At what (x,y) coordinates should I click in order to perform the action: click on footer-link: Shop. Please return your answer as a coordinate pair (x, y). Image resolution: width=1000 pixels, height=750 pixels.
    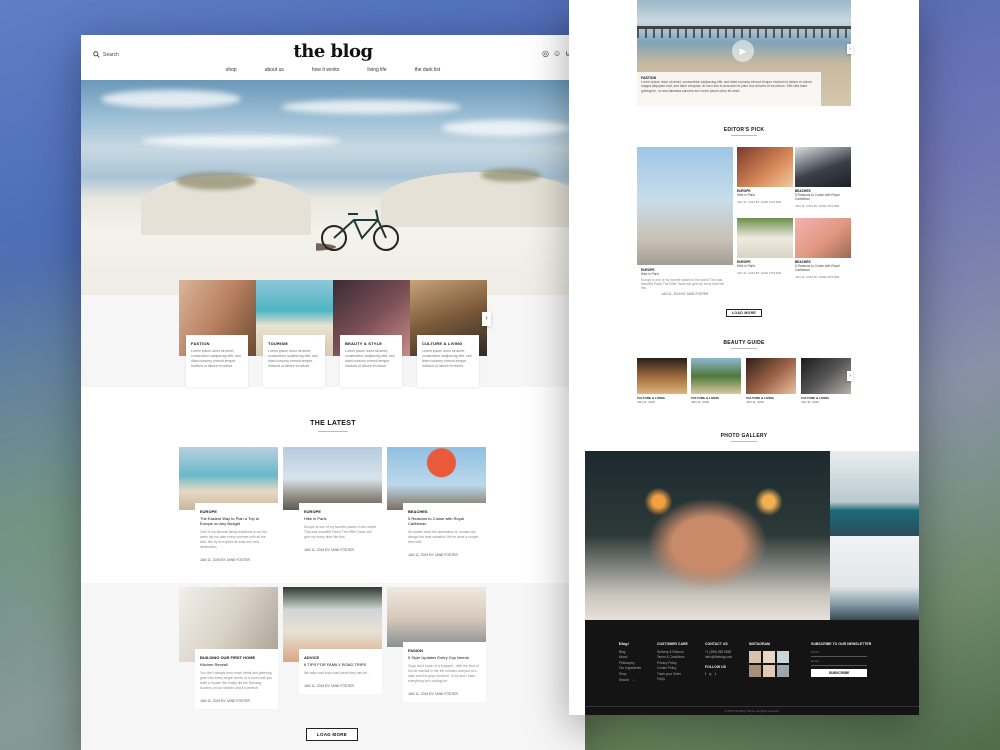
    Looking at the image, I should click on (630, 675).